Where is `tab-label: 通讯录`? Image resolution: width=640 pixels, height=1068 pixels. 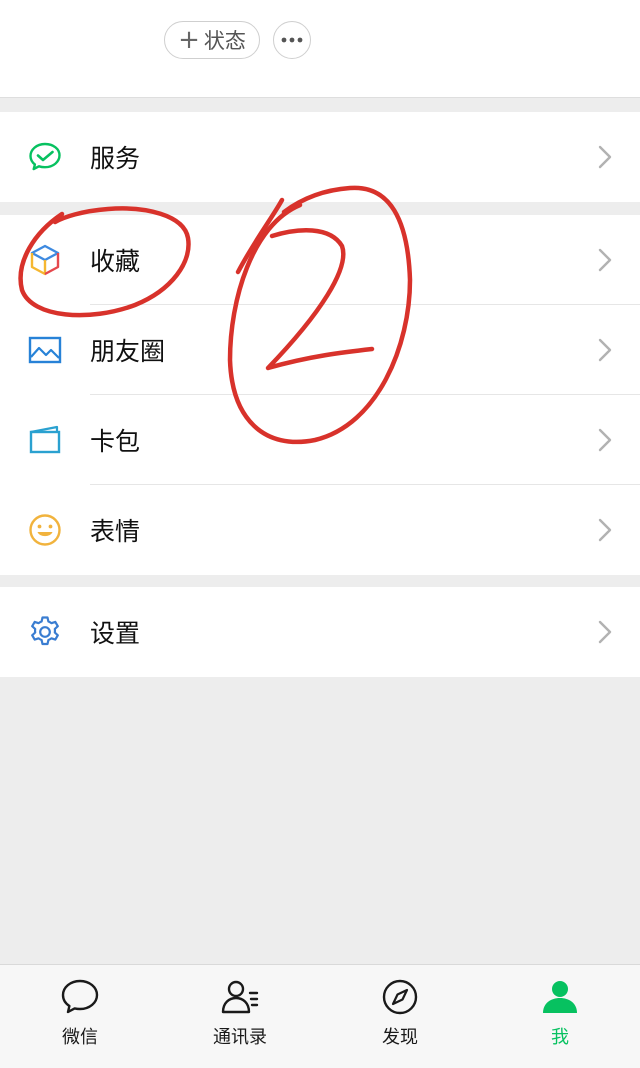 tab-label: 通讯录 is located at coordinates (240, 1037).